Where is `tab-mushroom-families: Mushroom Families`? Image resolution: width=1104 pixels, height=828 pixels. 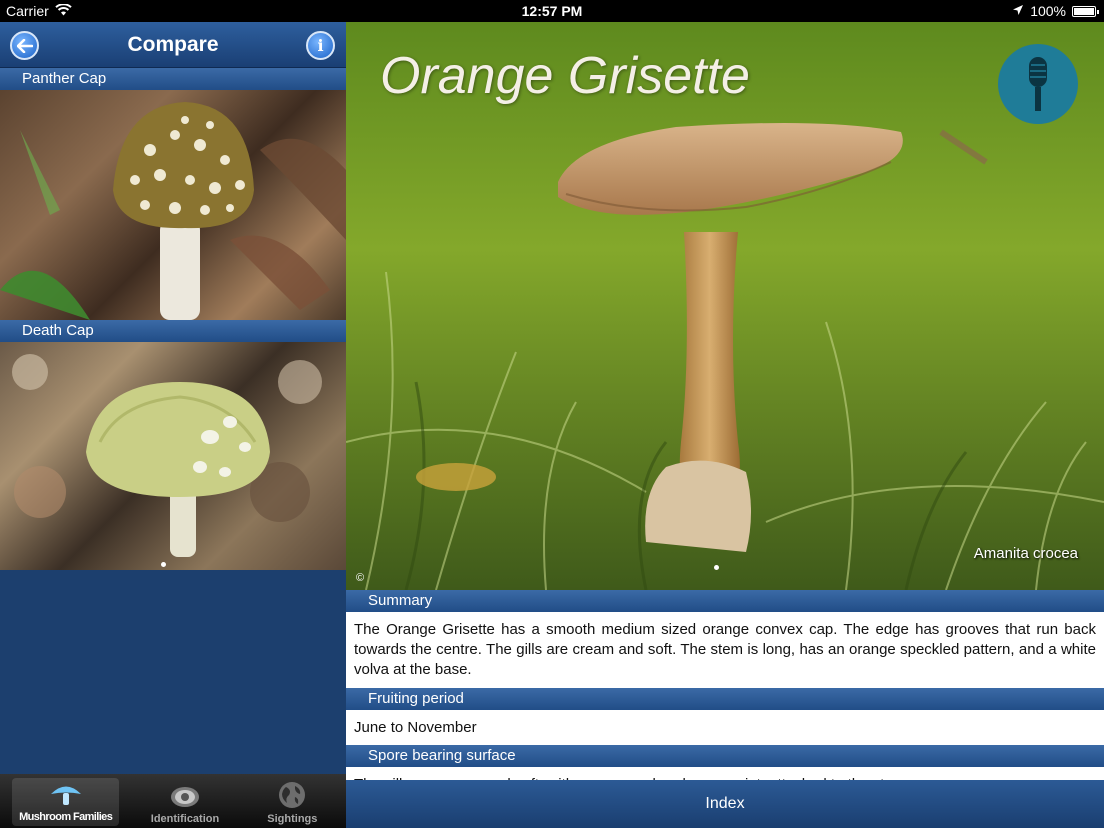
tab-mushroom-families: Mushroom Families is located at coordinates (66, 802).